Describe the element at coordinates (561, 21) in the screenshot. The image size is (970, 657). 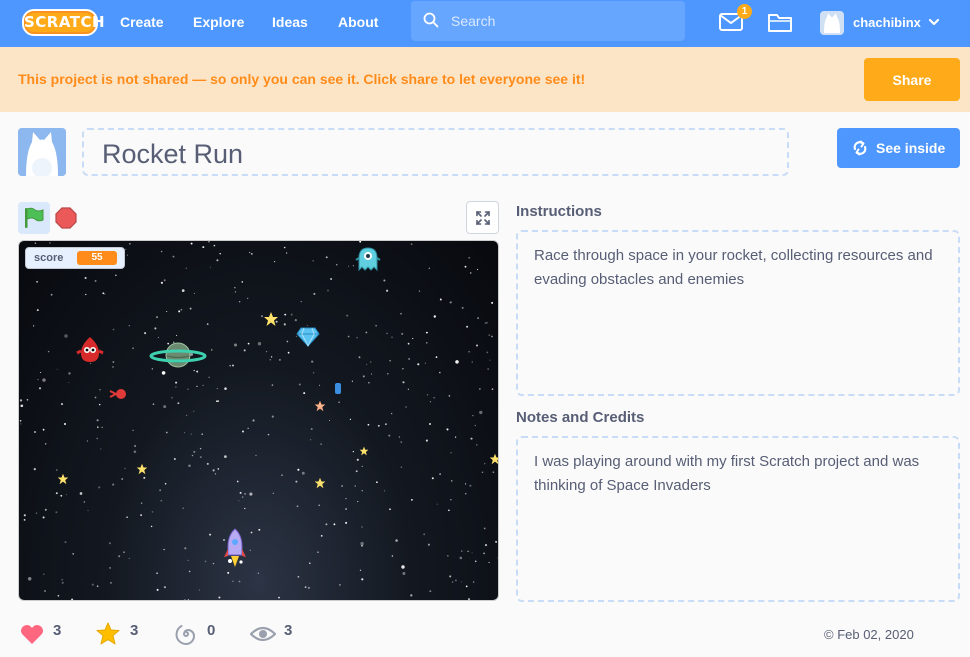
I see `search-input` at that location.